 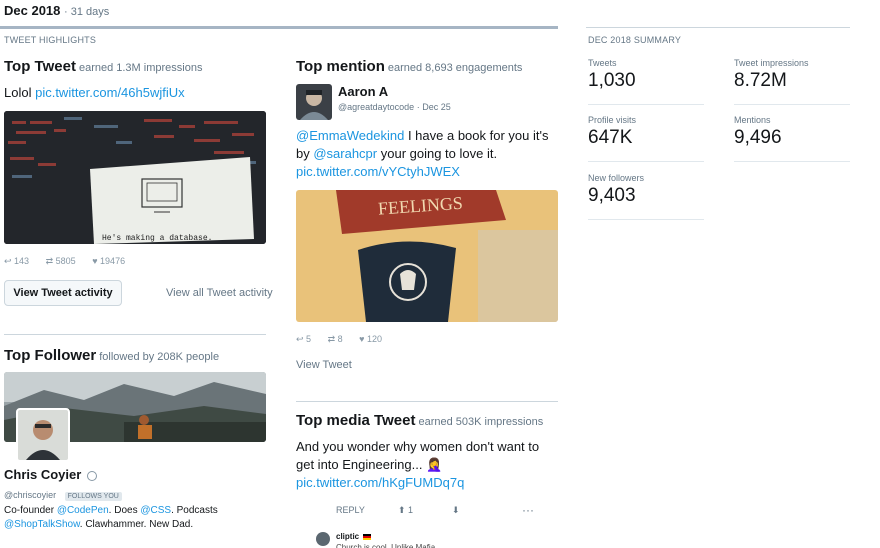 I want to click on more-options-button: ···, so click(x=528, y=510).